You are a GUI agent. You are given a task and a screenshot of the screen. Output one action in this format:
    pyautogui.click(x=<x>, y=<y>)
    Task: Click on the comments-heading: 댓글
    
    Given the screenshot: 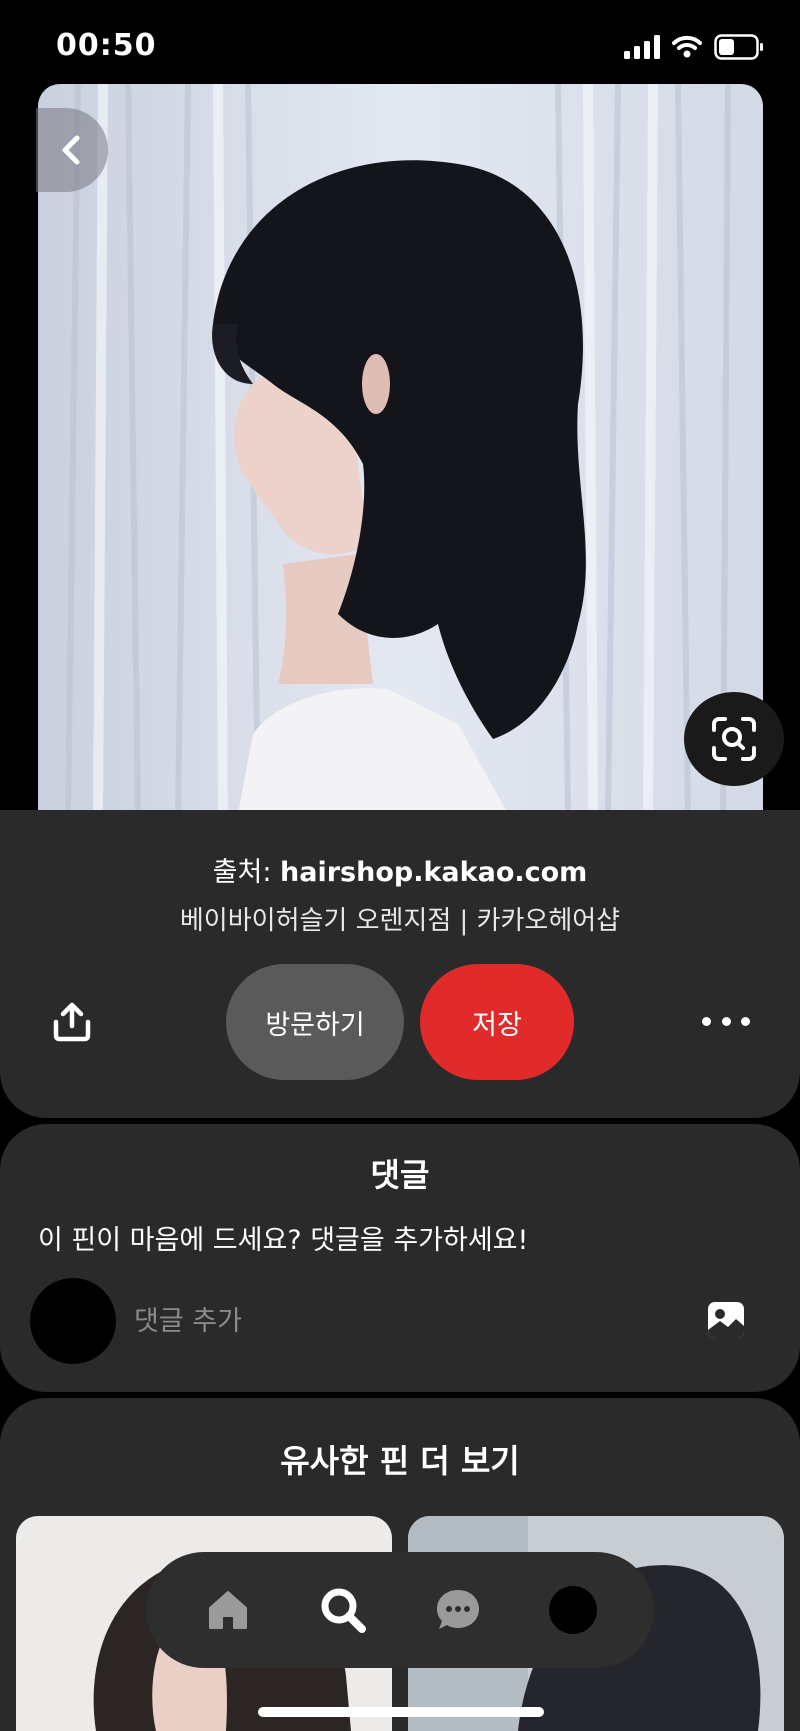 What is the action you would take?
    pyautogui.click(x=400, y=1175)
    